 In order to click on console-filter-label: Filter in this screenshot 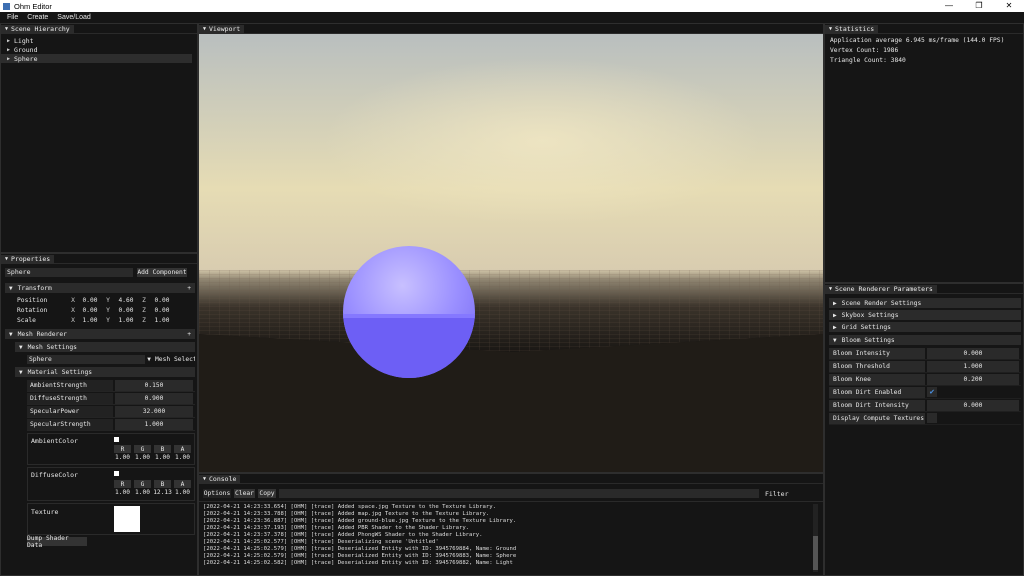, I will do `click(777, 493)`.